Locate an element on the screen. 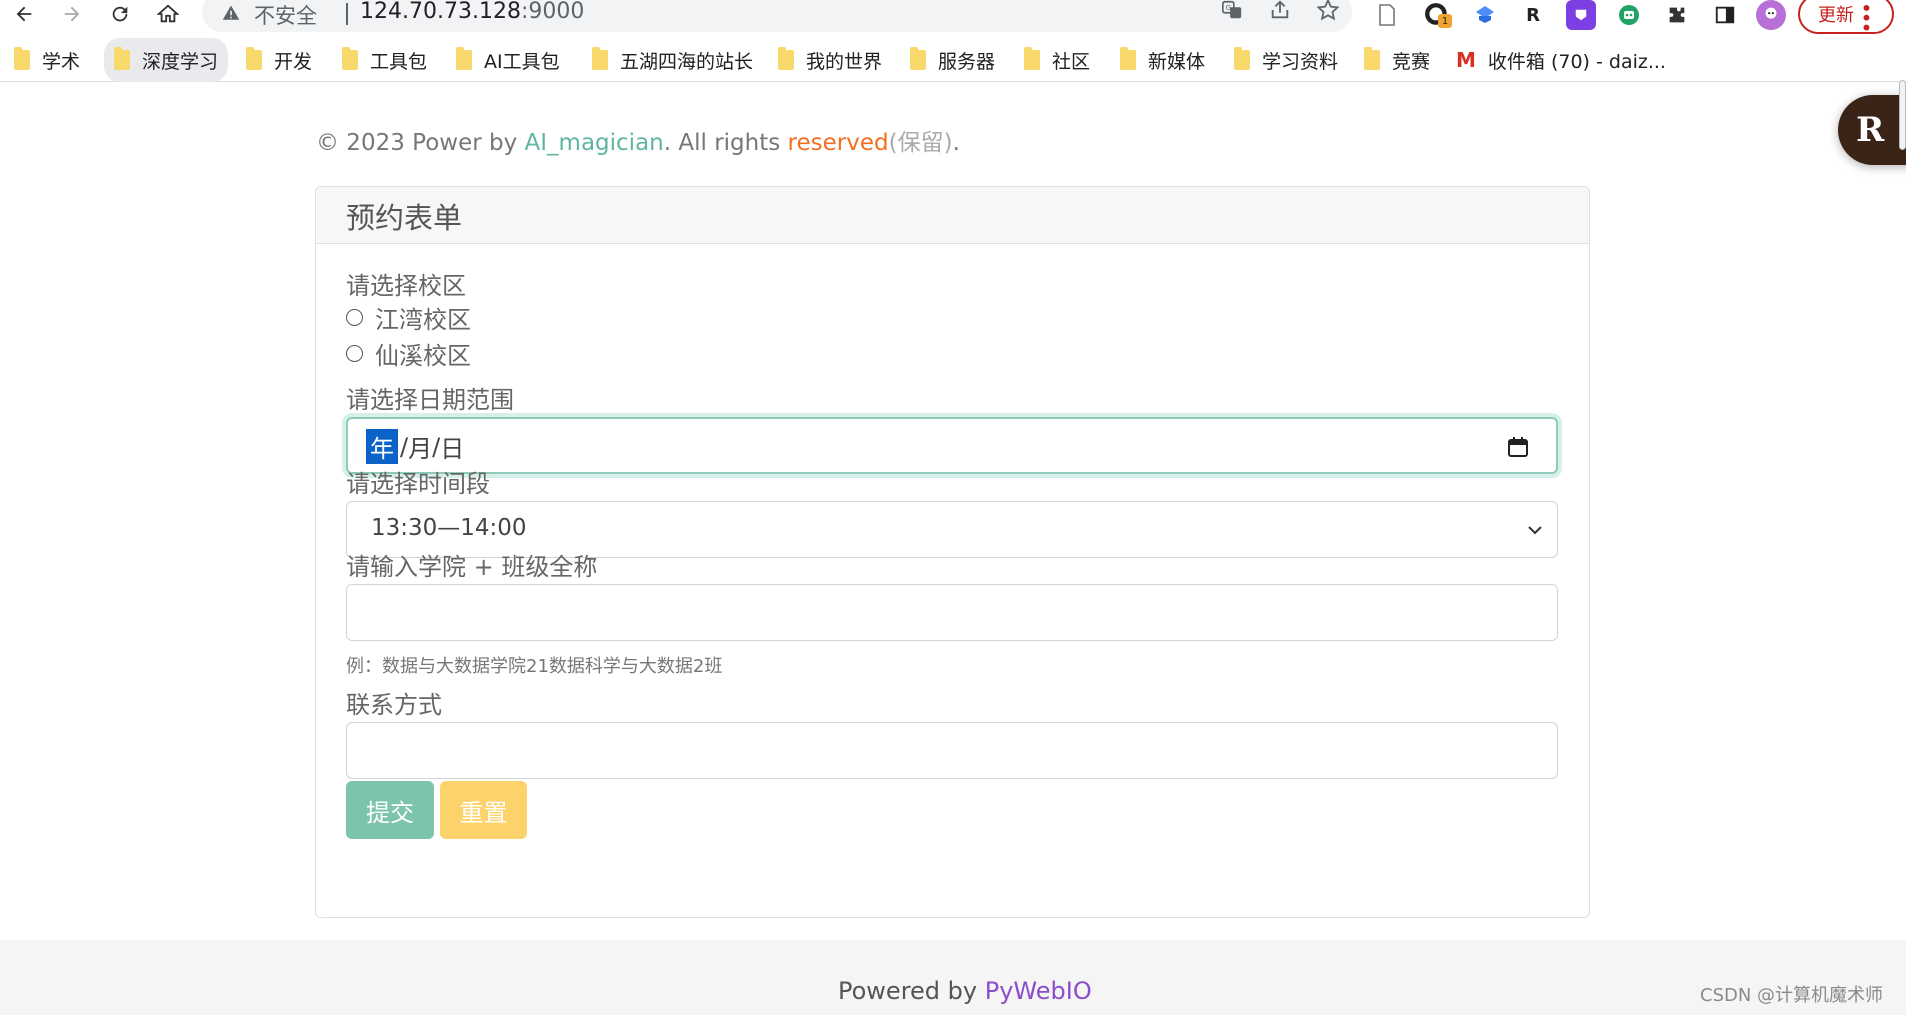 The height and width of the screenshot is (1015, 1906). csdn-watermark: CSDN @计算机魔术师 is located at coordinates (1792, 995).